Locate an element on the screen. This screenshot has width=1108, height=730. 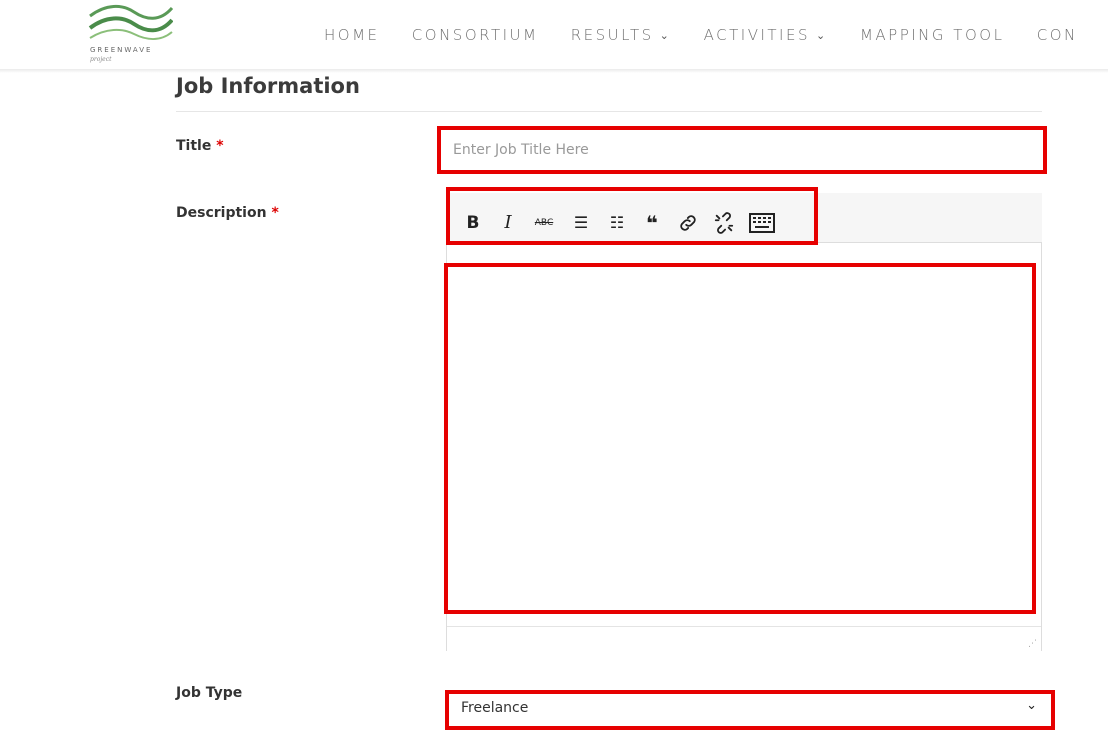
nav-home: HOME is located at coordinates (352, 35).